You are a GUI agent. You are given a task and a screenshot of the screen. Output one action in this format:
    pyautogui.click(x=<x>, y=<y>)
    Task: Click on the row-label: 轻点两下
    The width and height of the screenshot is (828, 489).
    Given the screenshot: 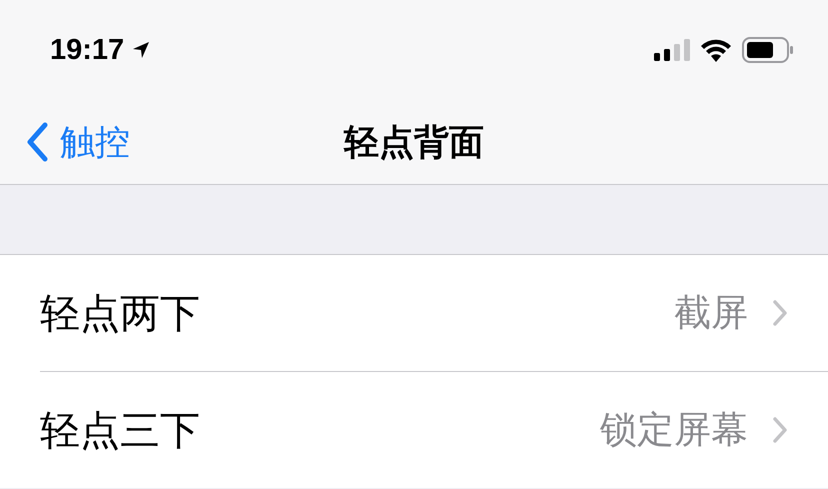 What is the action you would take?
    pyautogui.click(x=120, y=314)
    